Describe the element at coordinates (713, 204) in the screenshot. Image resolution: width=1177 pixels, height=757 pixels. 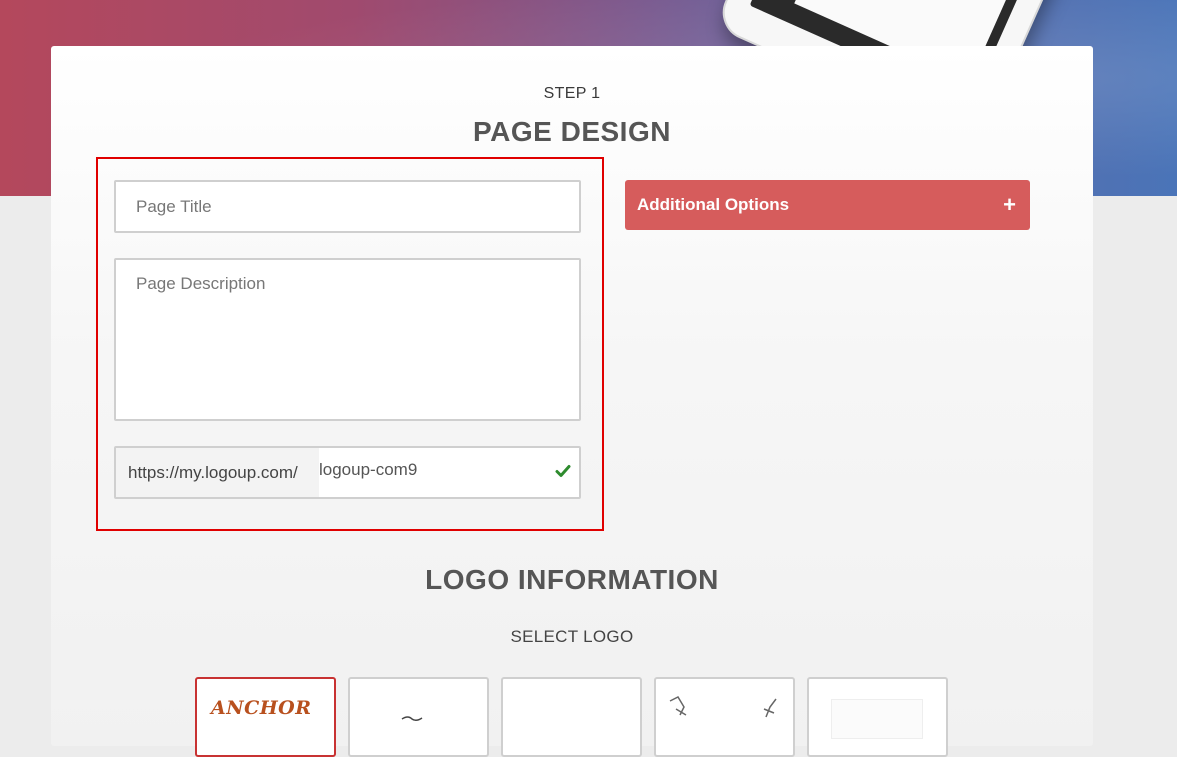
I see `additional-options-label: Additional Options` at that location.